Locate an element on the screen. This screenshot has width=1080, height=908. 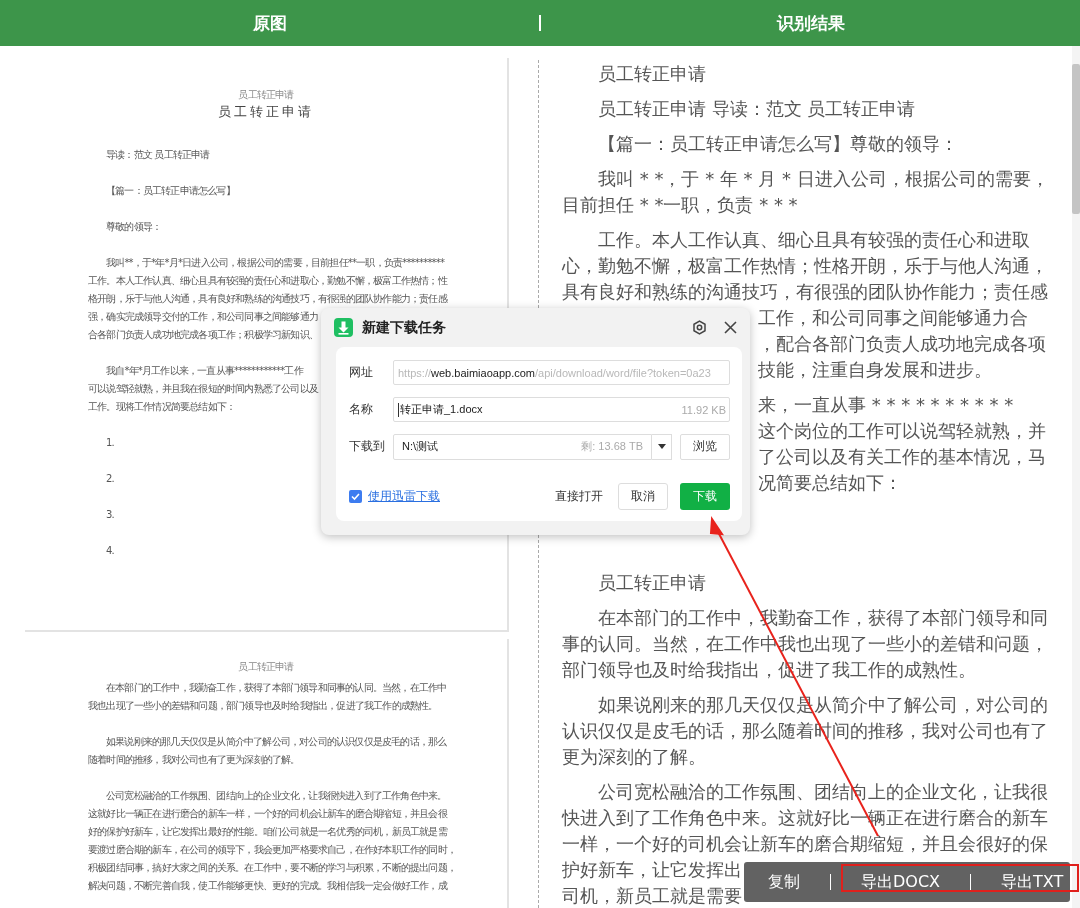
result-line: 了公司以及有关工作的基本情况，马 is located at coordinates (902, 457).